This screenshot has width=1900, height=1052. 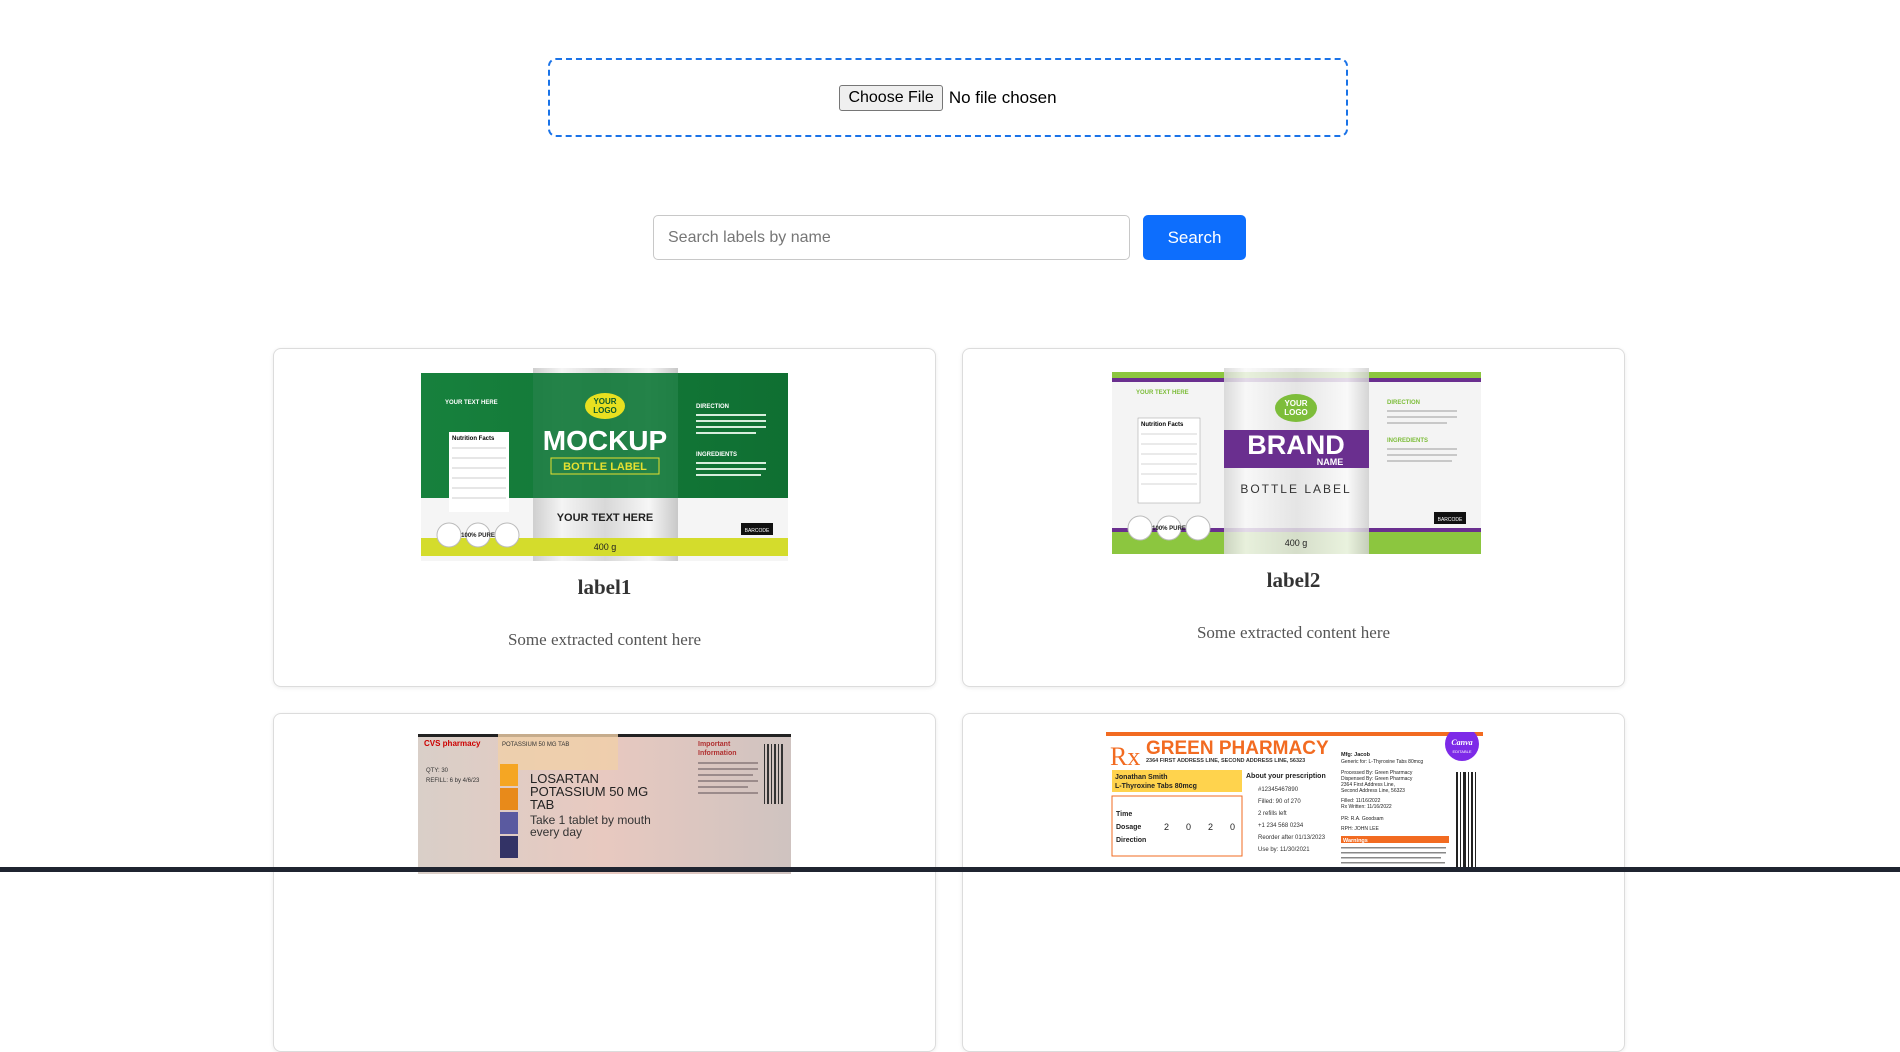 I want to click on reorder-date: Reorder after 01/13/2023, so click(x=1292, y=838).